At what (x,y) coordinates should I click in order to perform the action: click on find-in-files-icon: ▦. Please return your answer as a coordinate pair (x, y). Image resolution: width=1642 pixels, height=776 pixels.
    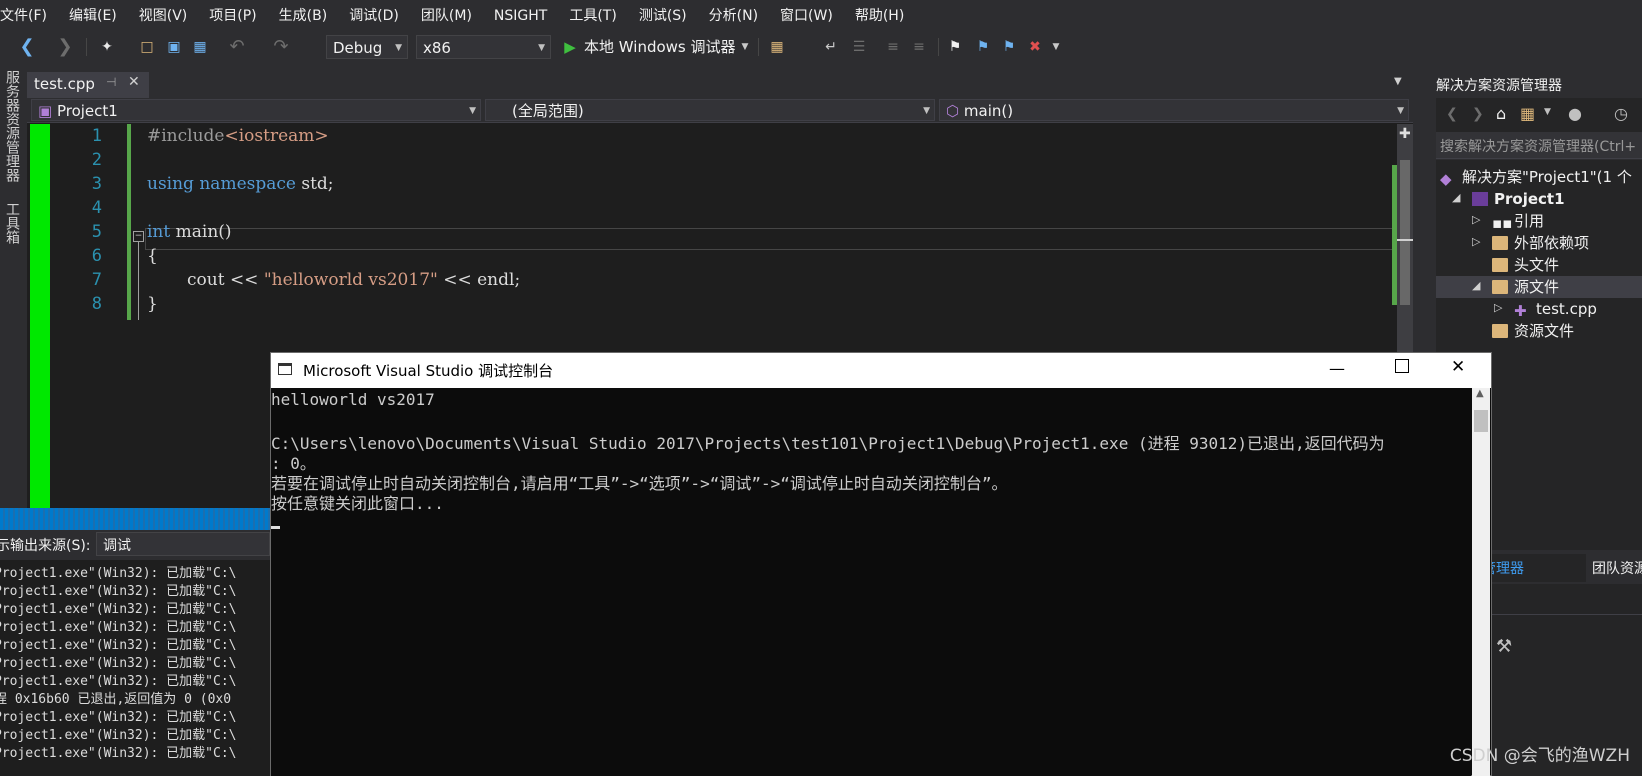
    Looking at the image, I should click on (777, 47).